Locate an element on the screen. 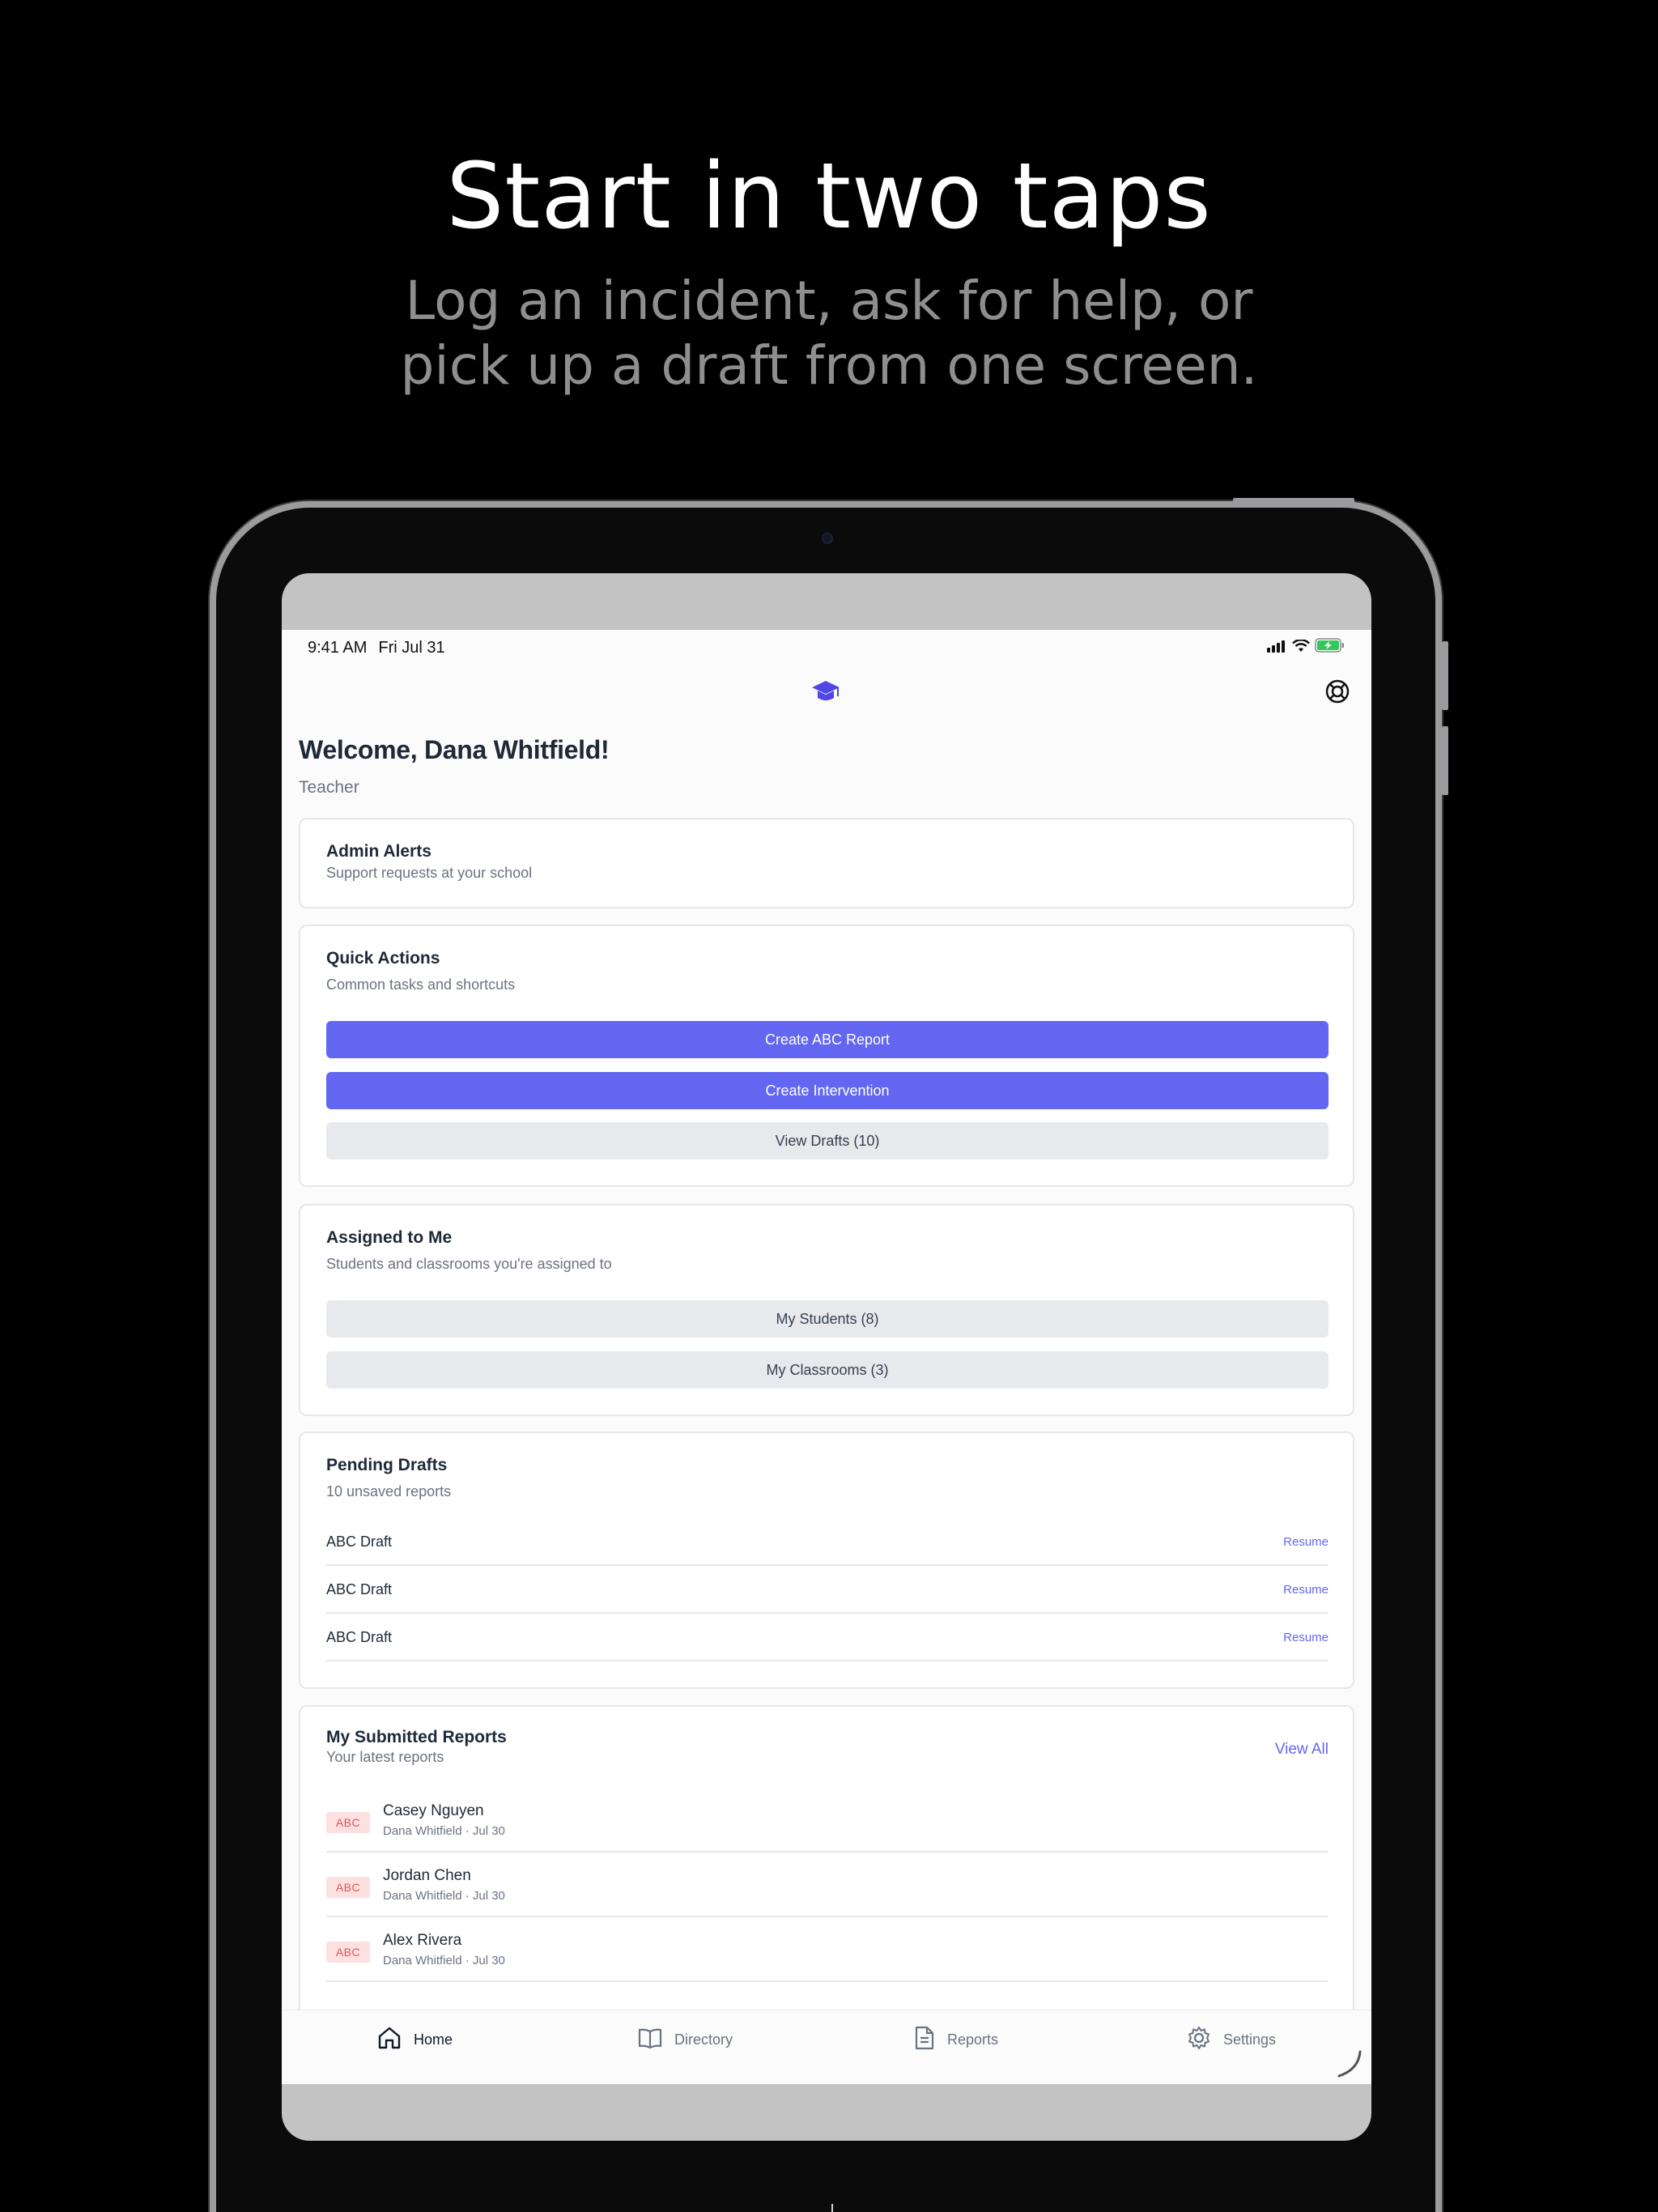 The image size is (1658, 2212). promo-subtitle-line-1: Log an incident, ask for help, or is located at coordinates (829, 301).